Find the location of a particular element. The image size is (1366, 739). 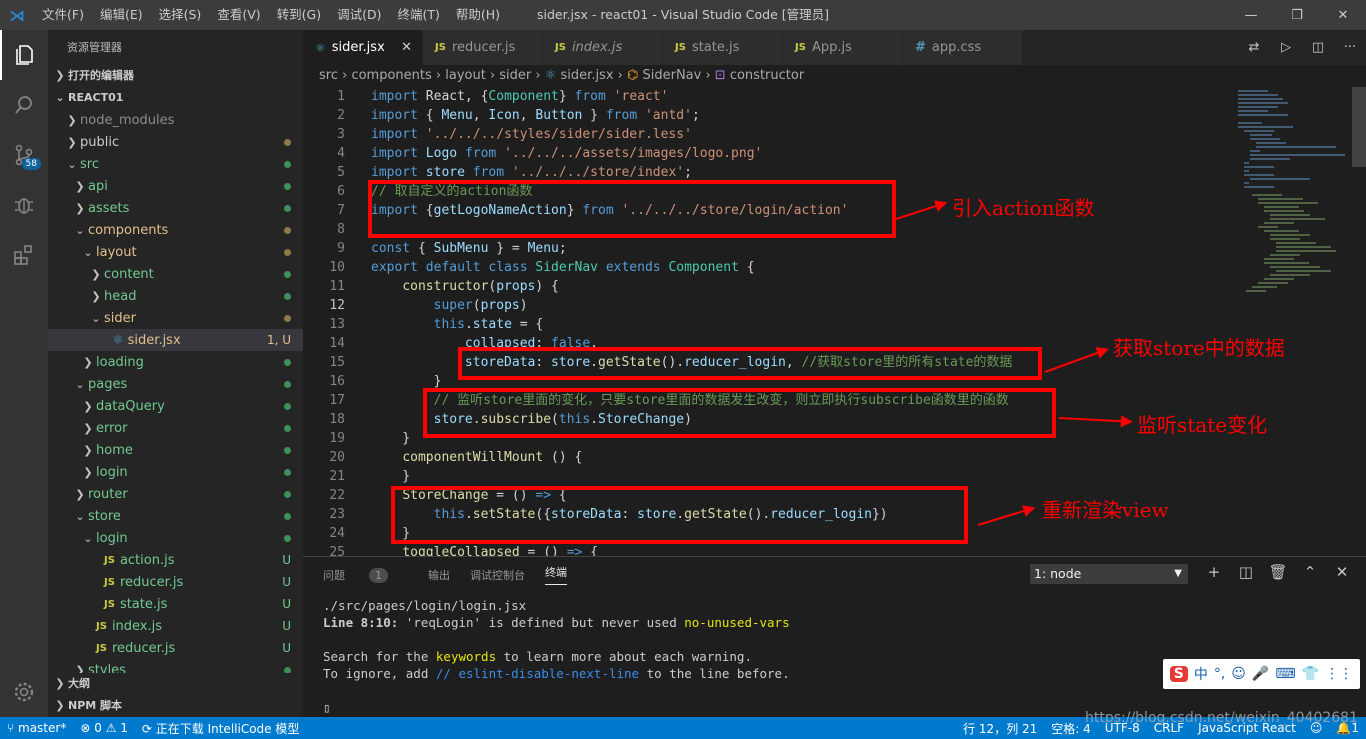

tab-state-js: JS state.js is located at coordinates (723, 47).